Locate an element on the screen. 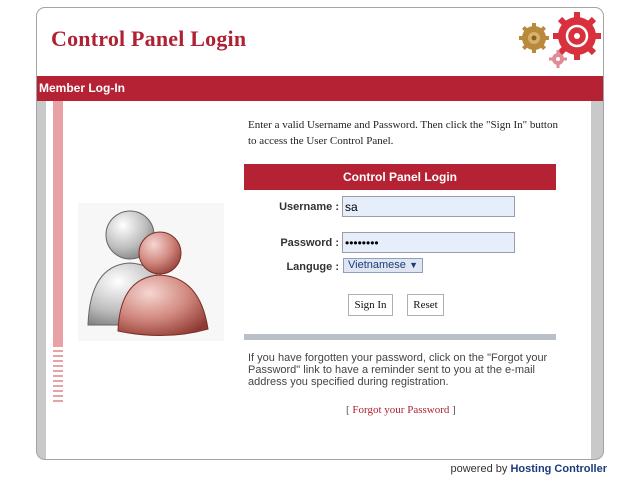 The height and width of the screenshot is (497, 624). powered-by: powered by Hosting Controller is located at coordinates (529, 469).